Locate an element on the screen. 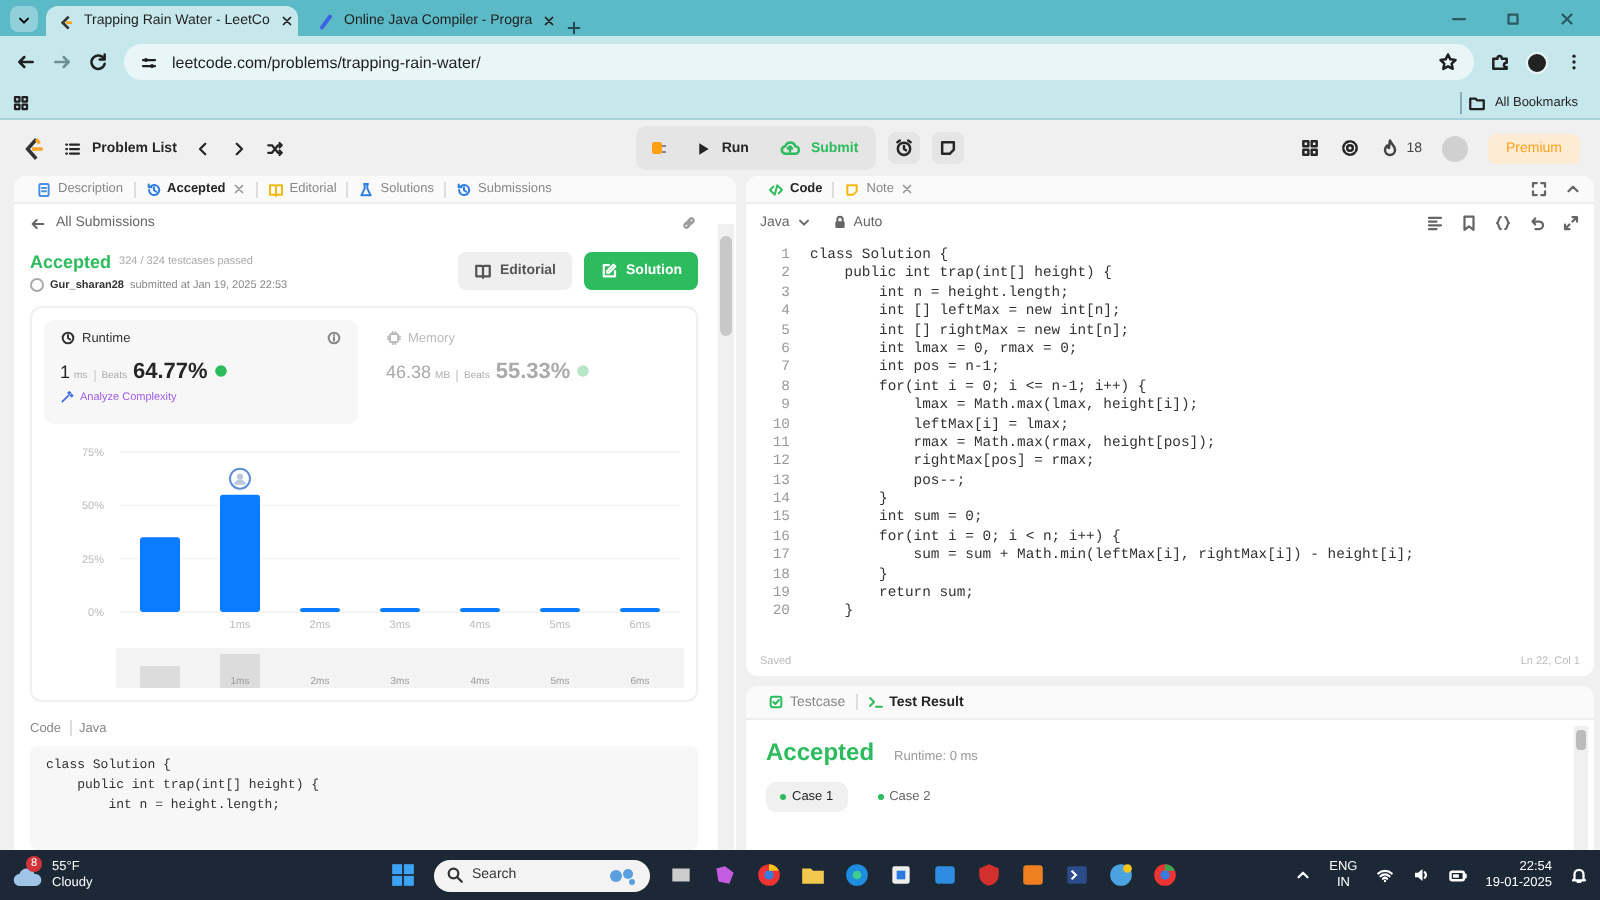 This screenshot has width=1600, height=900. compiler-logo-icon is located at coordinates (326, 21).